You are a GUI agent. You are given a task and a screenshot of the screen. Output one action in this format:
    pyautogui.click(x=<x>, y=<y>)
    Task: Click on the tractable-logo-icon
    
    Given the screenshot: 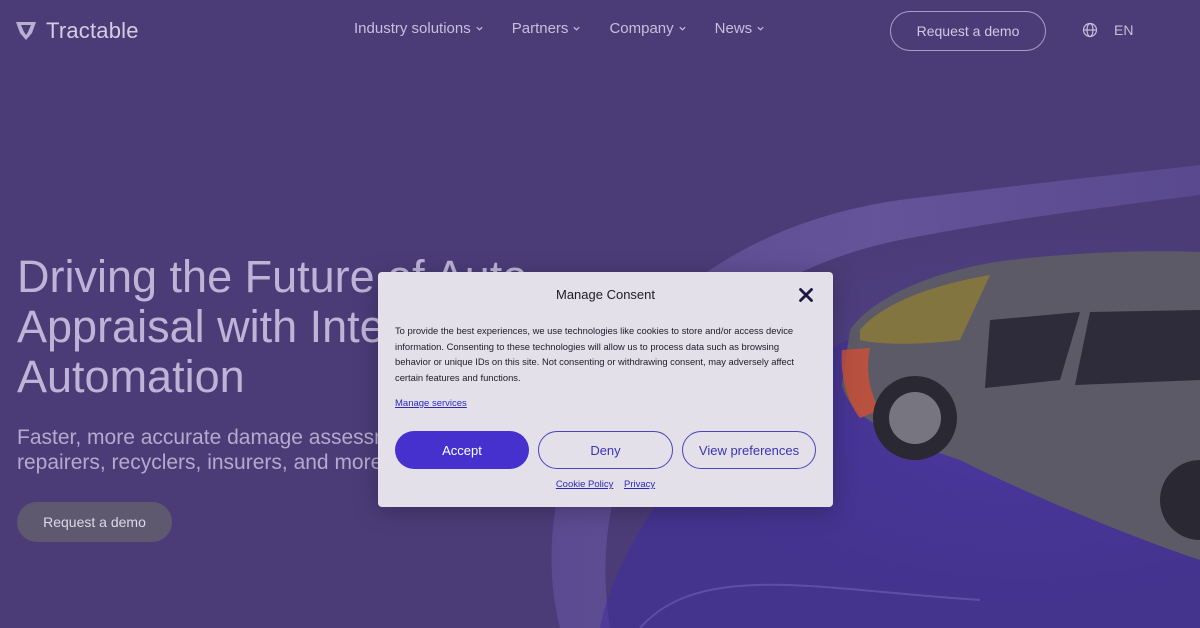 What is the action you would take?
    pyautogui.click(x=26, y=31)
    